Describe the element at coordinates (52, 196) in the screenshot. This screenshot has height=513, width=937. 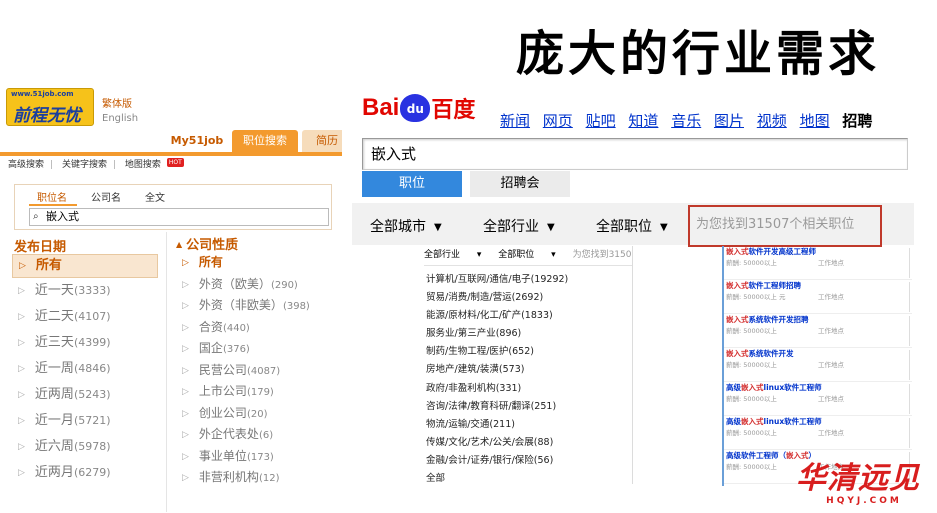
I see `search-seg-job-name: 职位名` at that location.